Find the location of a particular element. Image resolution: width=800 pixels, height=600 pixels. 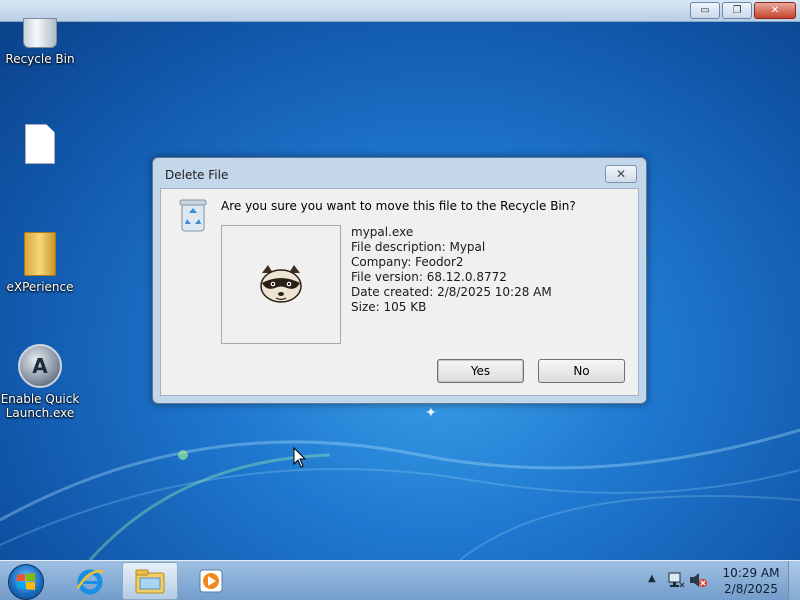

file-date-created: Date created: 2/8/2025 10:28 AM is located at coordinates (451, 292).